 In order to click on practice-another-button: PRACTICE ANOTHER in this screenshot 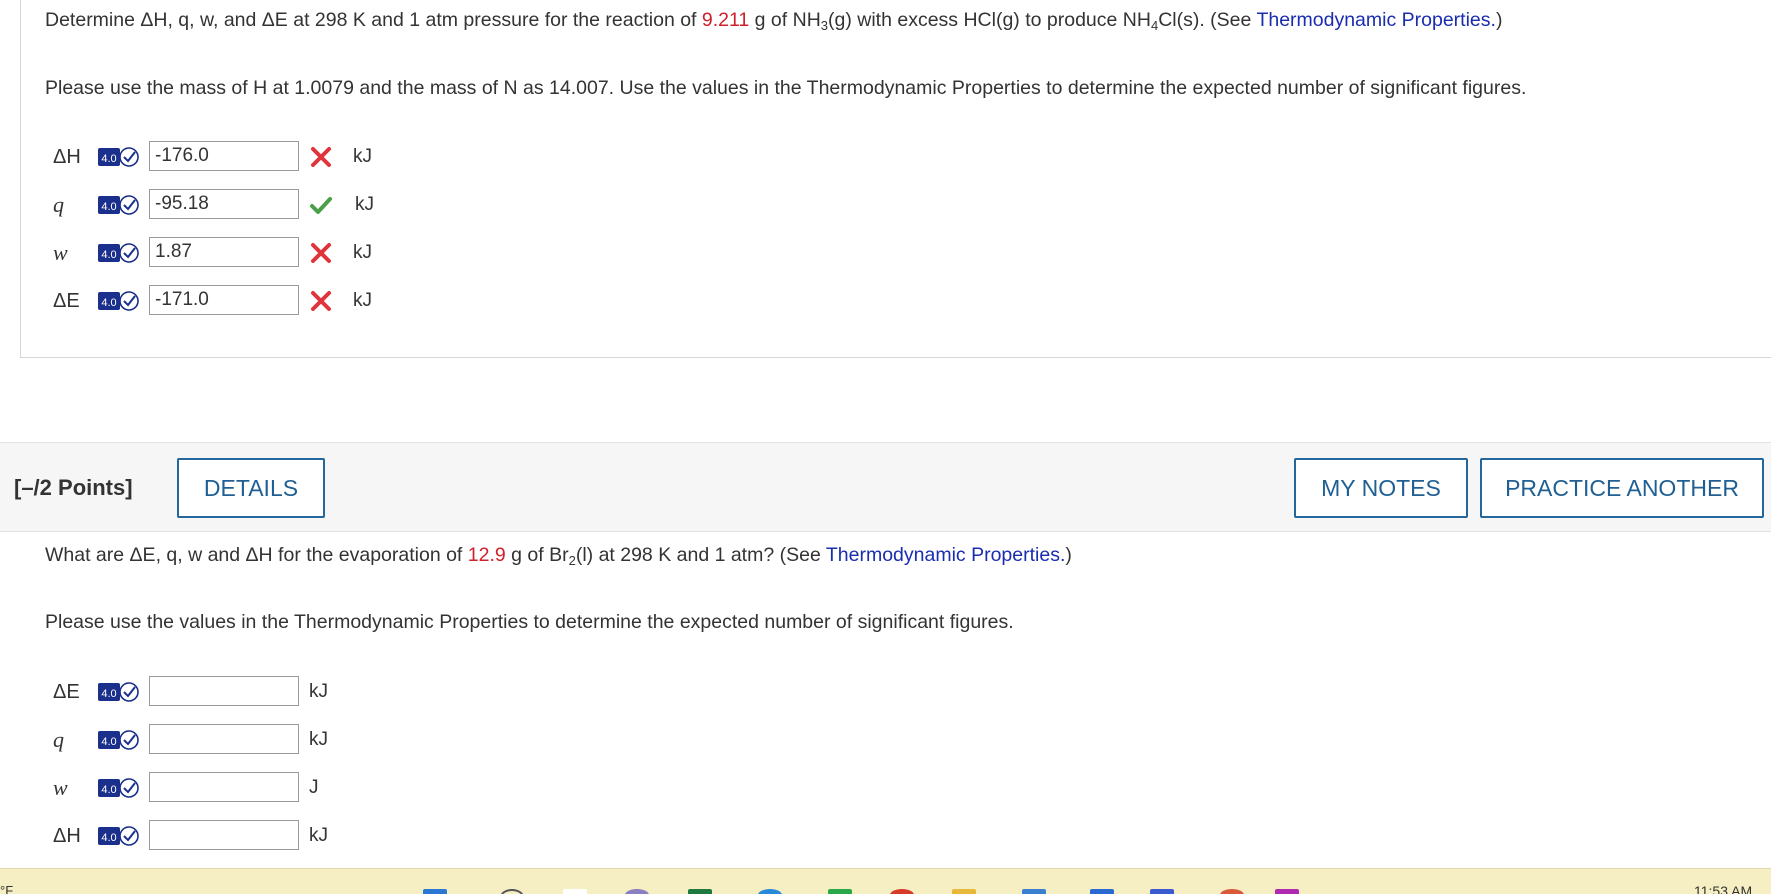, I will do `click(1622, 488)`.